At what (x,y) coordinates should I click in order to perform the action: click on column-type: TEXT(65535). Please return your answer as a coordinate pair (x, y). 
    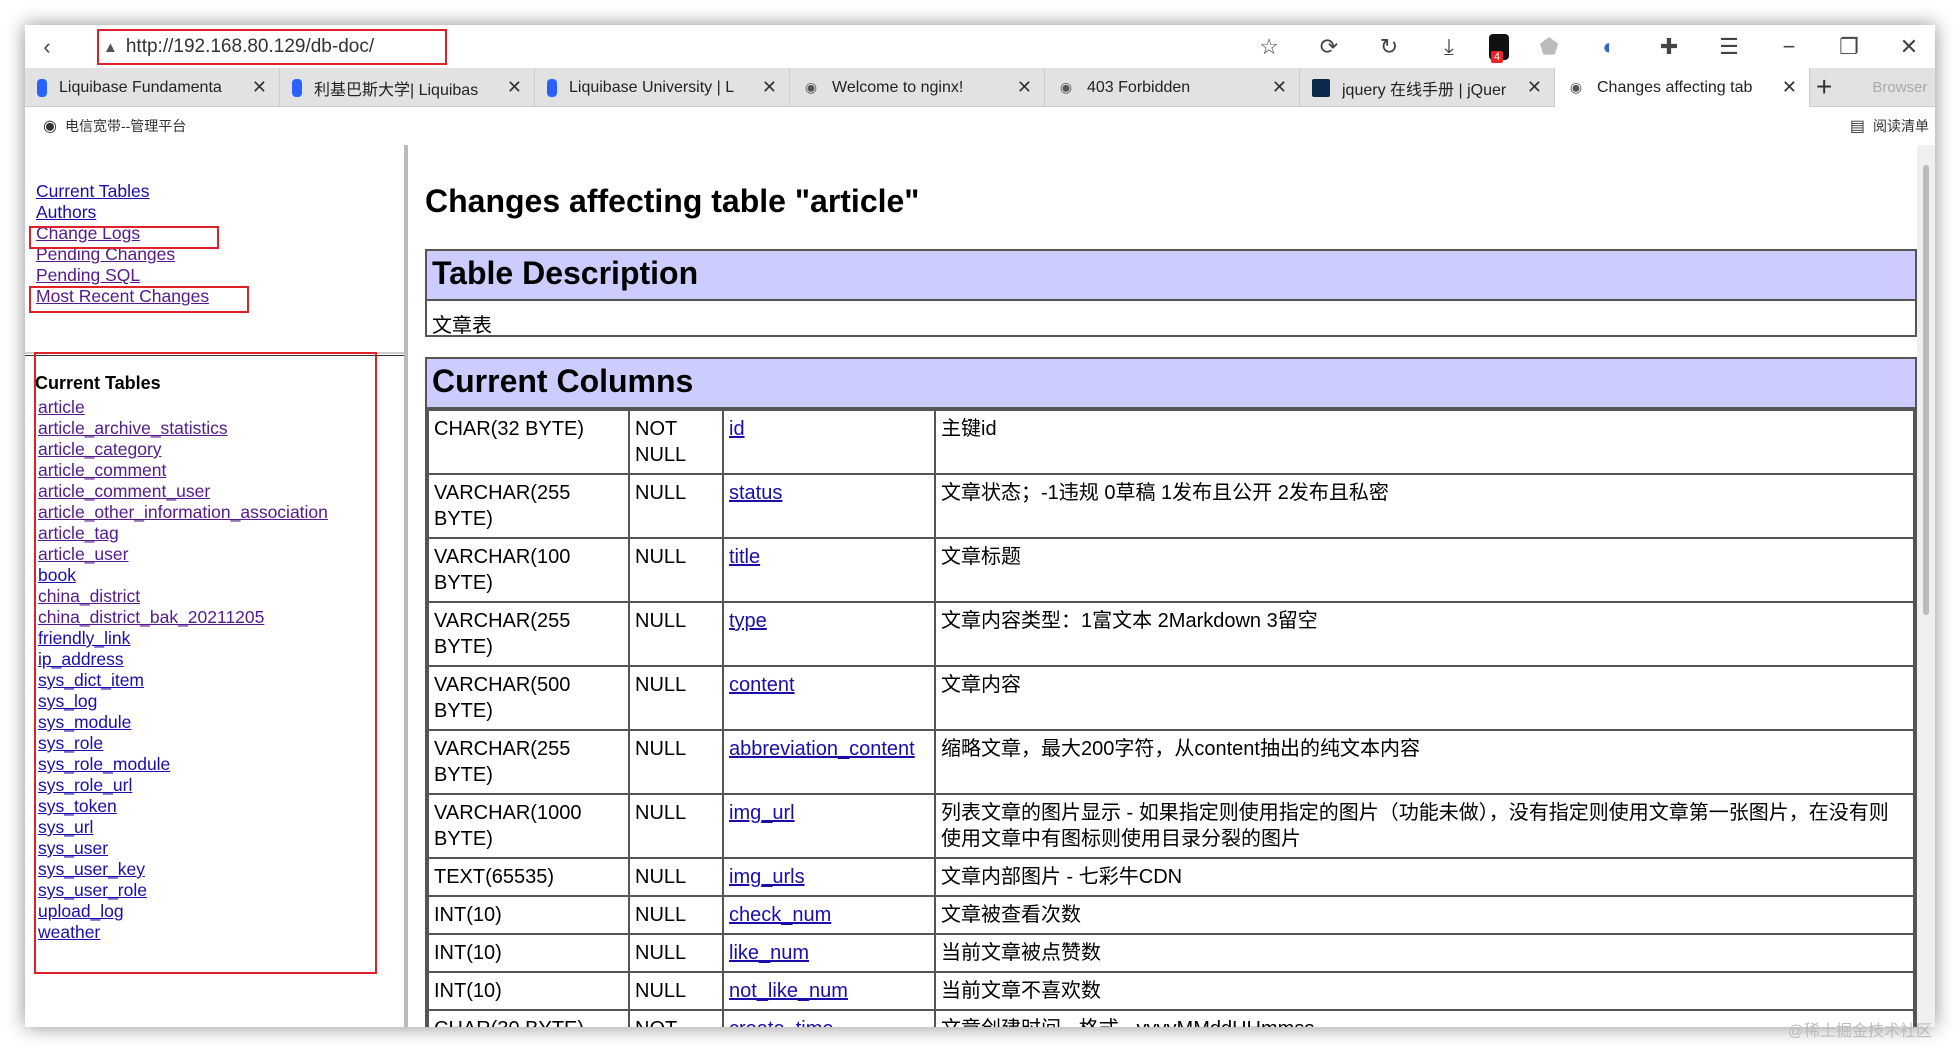
    Looking at the image, I should click on (528, 877).